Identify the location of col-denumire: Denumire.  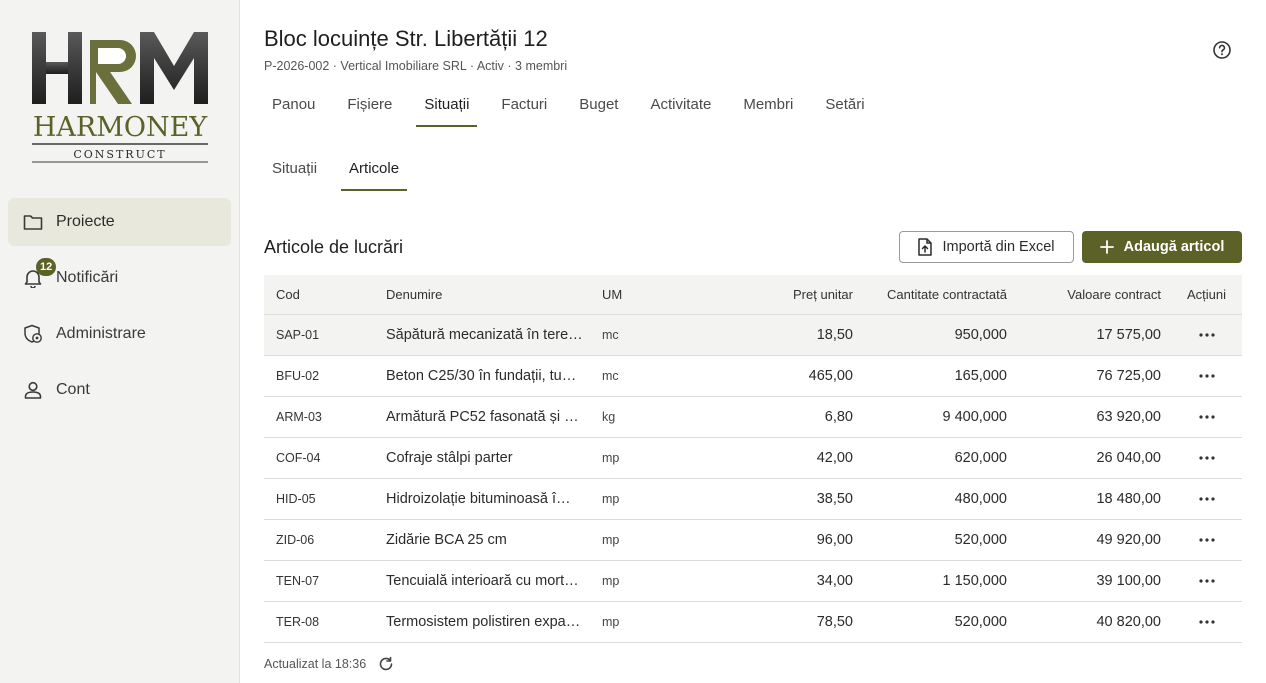
(494, 294).